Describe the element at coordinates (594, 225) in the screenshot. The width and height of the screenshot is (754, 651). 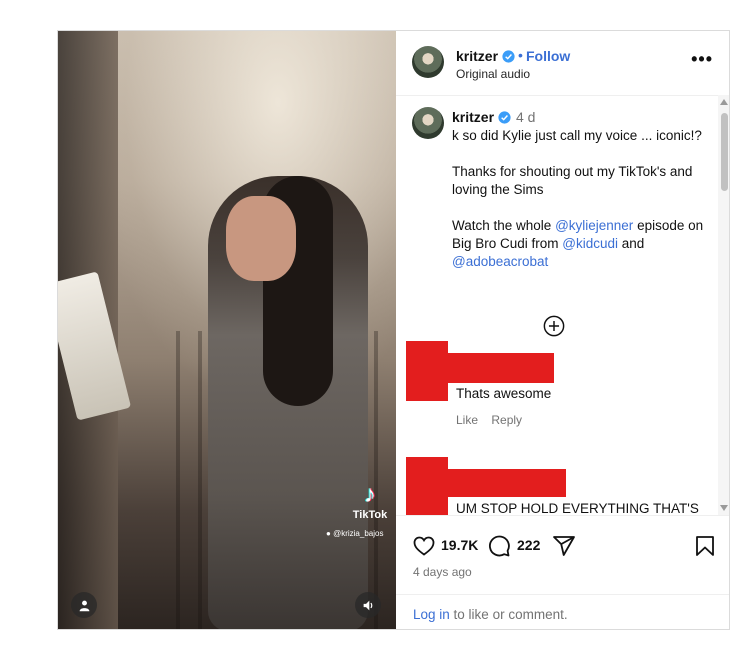
I see `mention-link: @kyliejenner` at that location.